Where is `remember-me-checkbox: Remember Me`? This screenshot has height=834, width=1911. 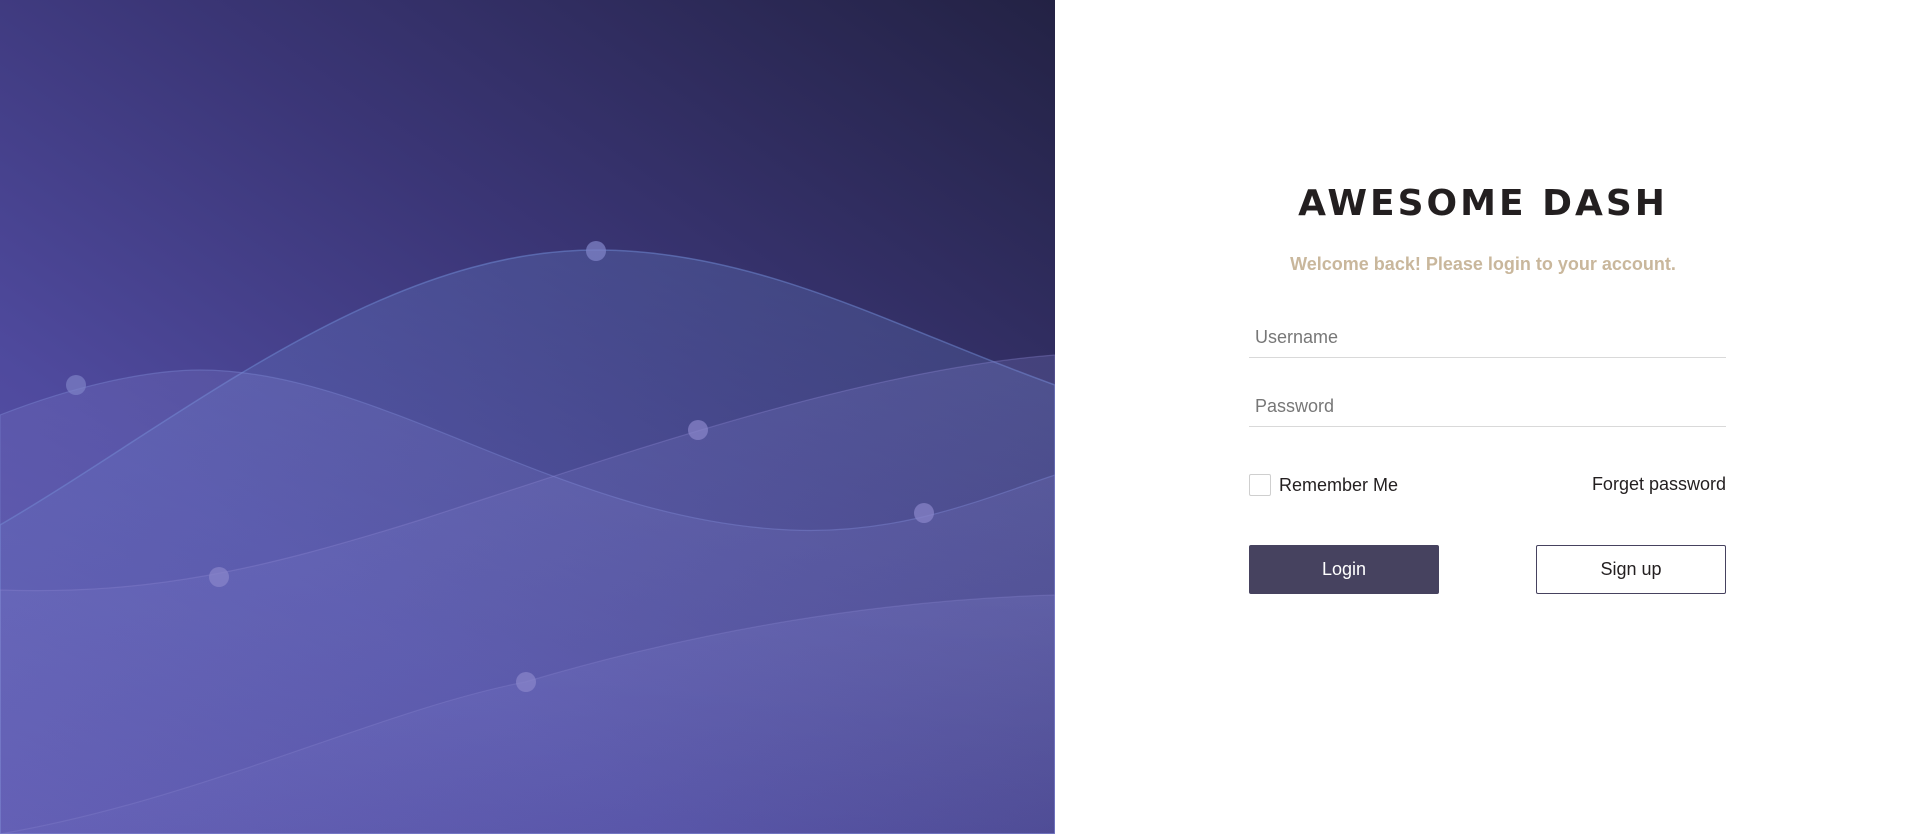
remember-me-checkbox: Remember Me is located at coordinates (1323, 485).